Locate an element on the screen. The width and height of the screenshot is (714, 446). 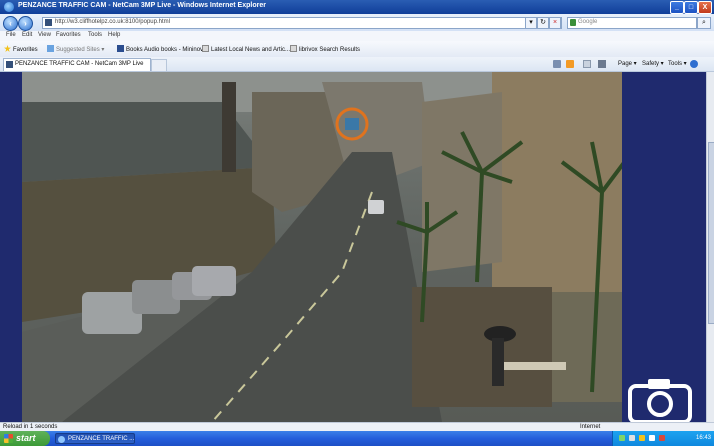
status-text: Reload in 1 seconds is located at coordinates (30, 427).